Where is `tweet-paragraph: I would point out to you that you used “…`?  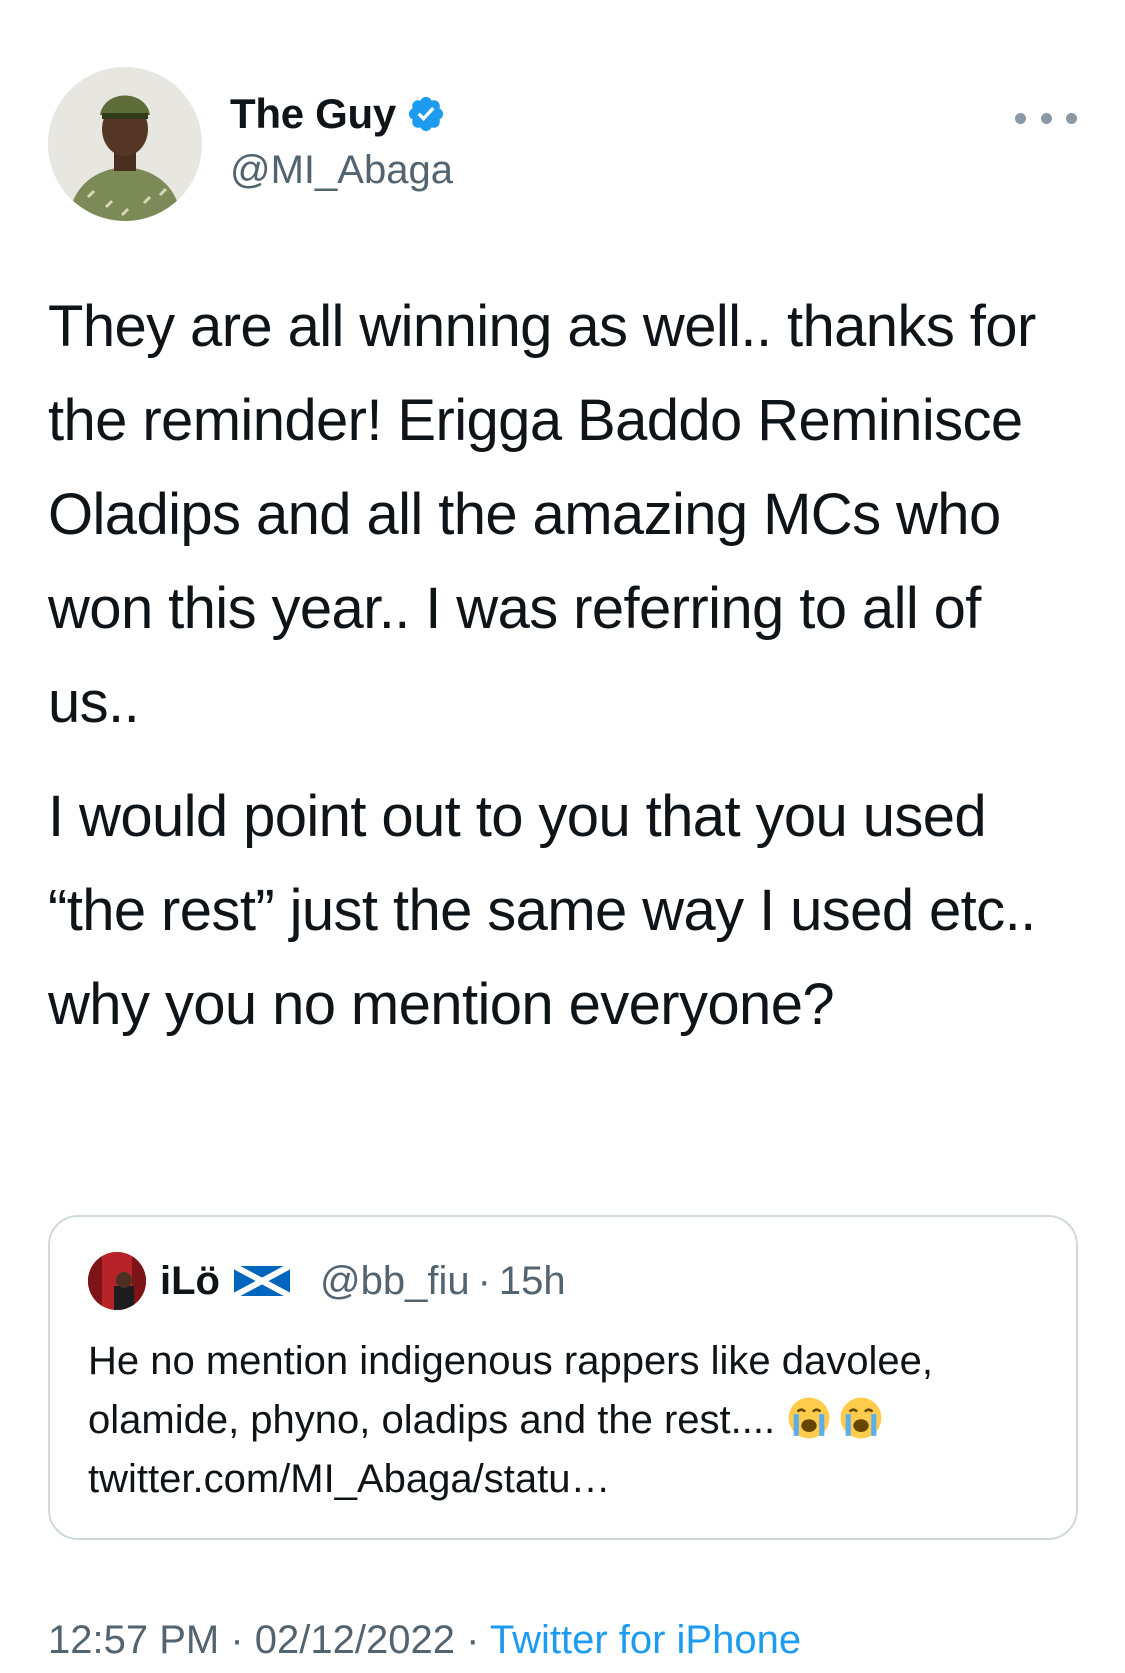 tweet-paragraph: I would point out to you that you used “… is located at coordinates (542, 910).